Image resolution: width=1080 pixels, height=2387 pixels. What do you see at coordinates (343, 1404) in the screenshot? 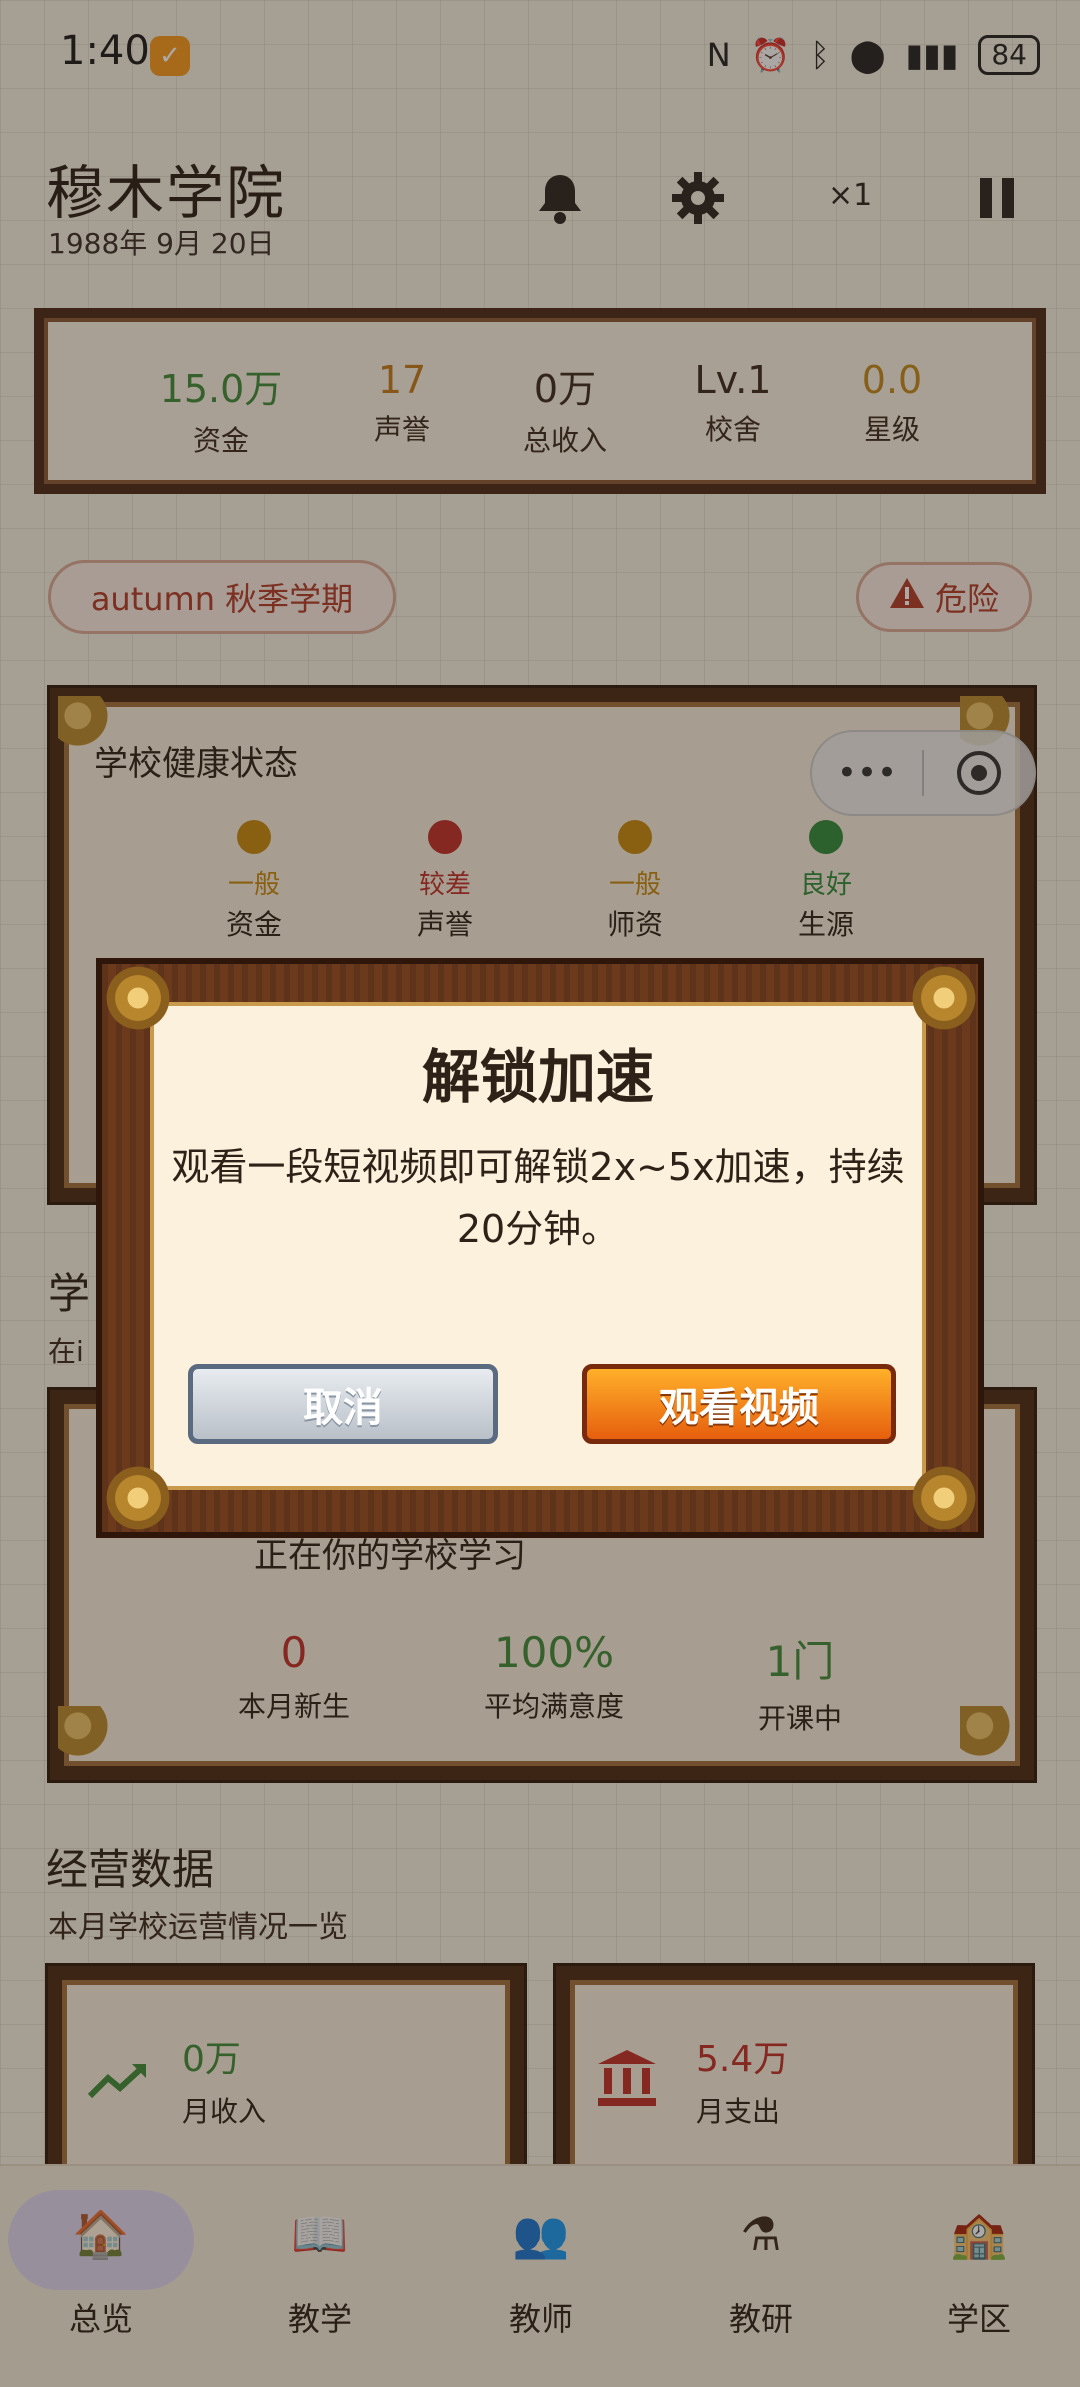
I see `cancel-button: 取消` at bounding box center [343, 1404].